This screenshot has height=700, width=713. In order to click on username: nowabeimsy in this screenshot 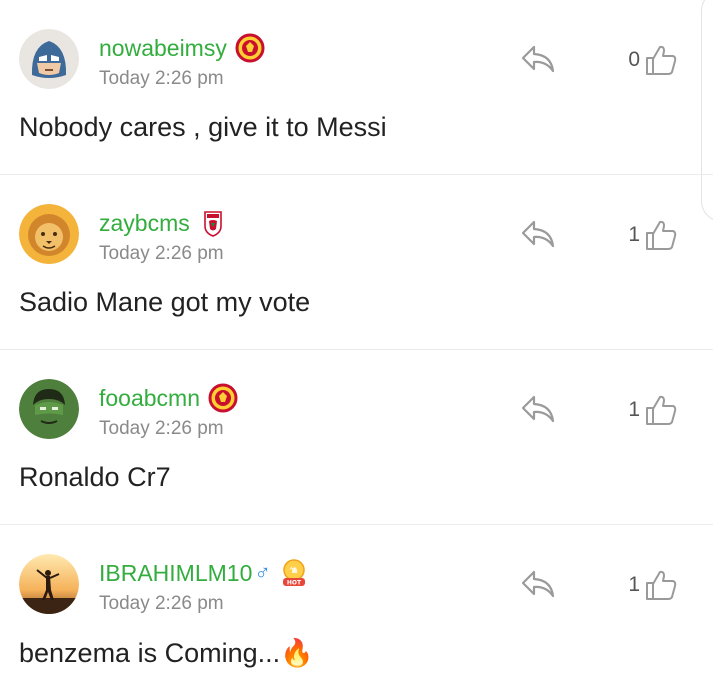, I will do `click(163, 48)`.